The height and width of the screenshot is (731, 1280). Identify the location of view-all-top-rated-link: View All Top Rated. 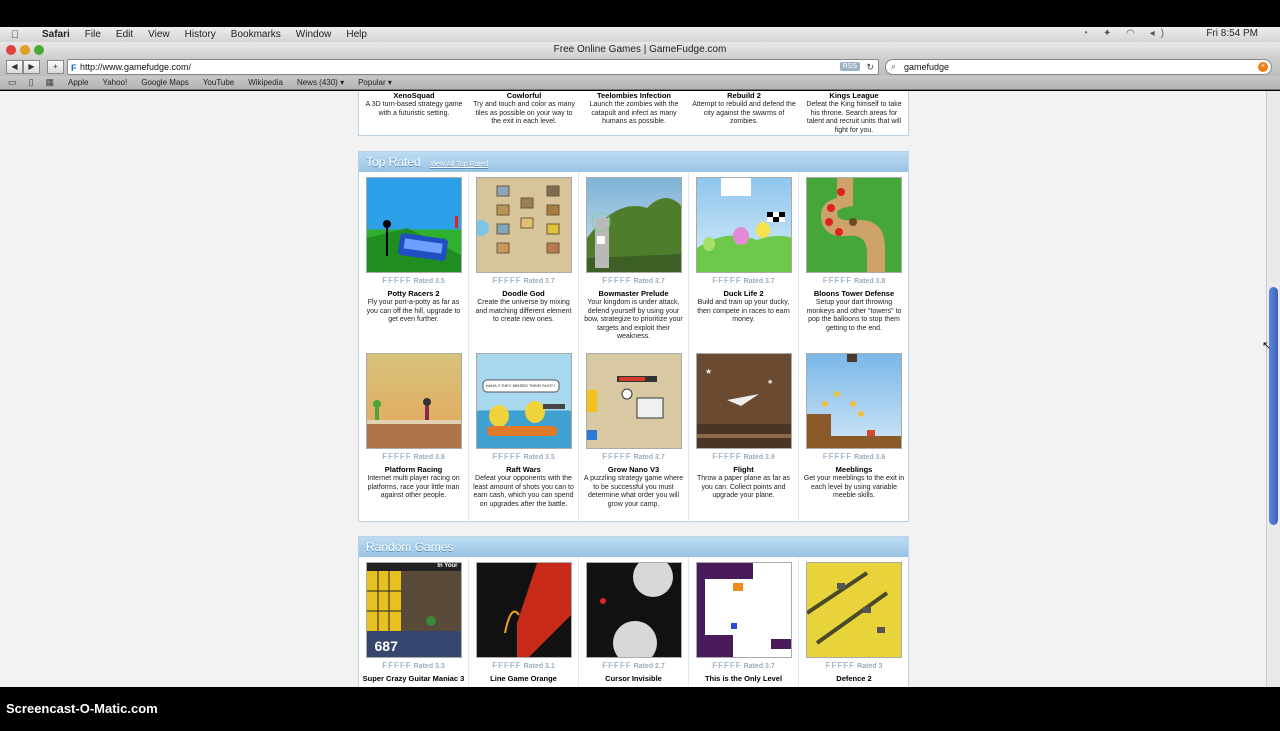
(459, 164).